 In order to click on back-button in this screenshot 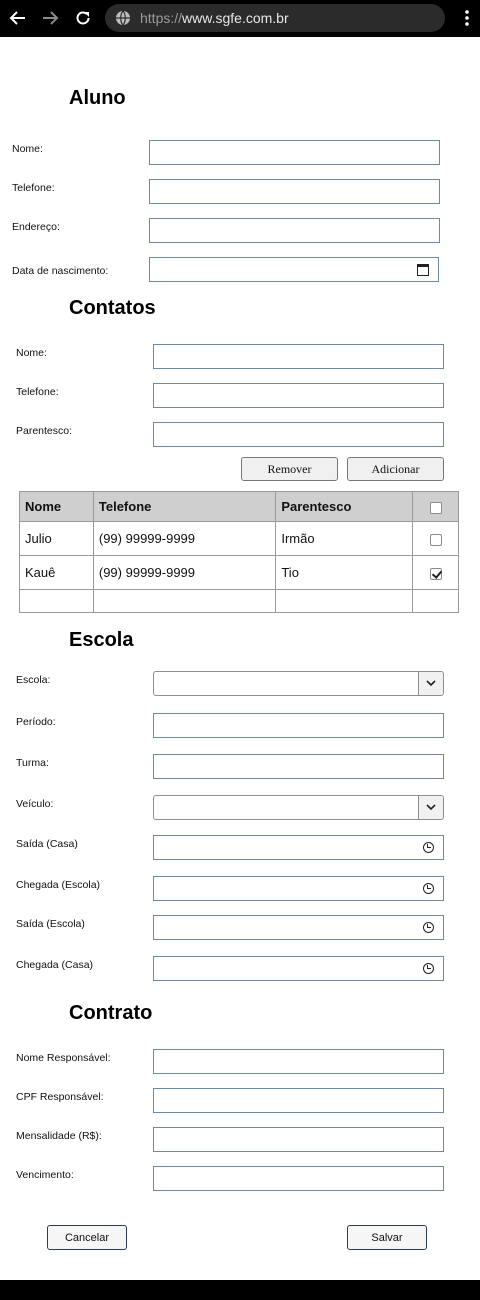, I will do `click(18, 18)`.